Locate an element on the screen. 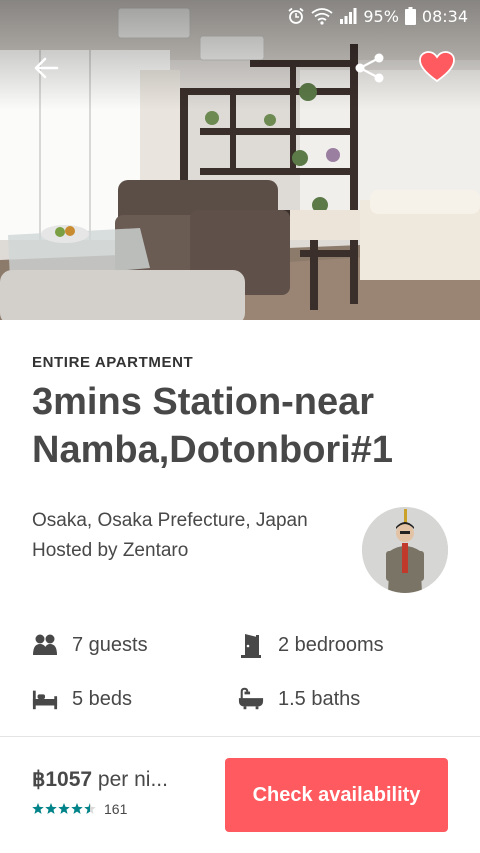  amenity-beds-label: 5 beds is located at coordinates (102, 698).